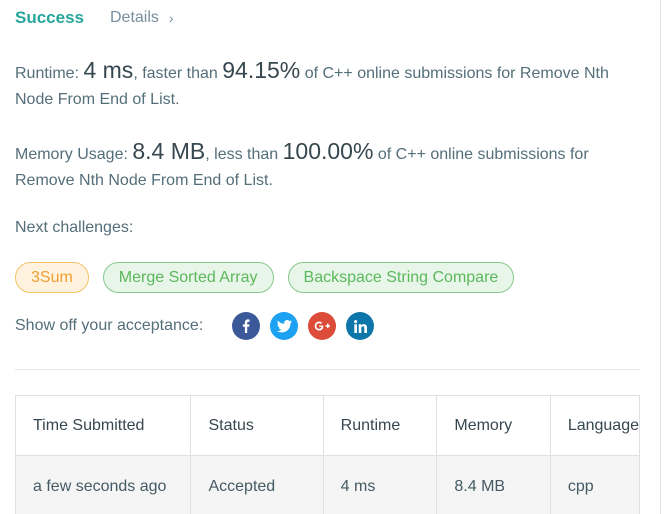  Describe the element at coordinates (52, 277) in the screenshot. I see `challenge-chip-3sum: 3Sum` at that location.